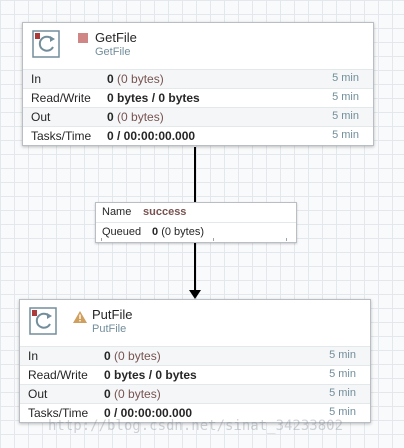 This screenshot has width=404, height=448. Describe the element at coordinates (194, 239) in the screenshot. I see `backpressure-bar` at that location.